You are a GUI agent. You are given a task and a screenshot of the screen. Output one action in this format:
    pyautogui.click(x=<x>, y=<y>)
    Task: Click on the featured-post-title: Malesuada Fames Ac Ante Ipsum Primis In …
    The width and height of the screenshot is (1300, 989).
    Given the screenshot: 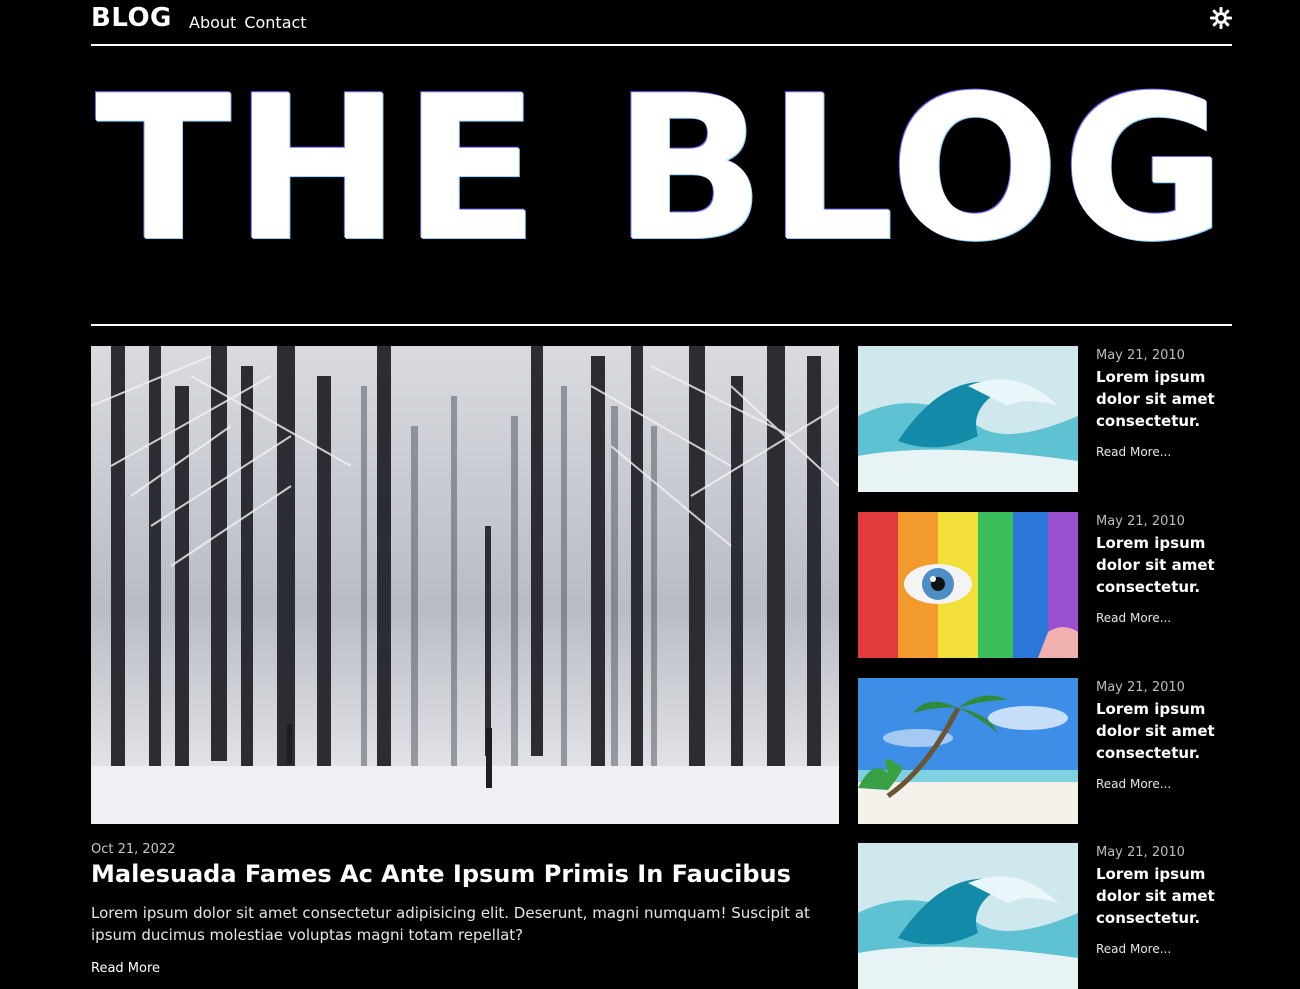 What is the action you would take?
    pyautogui.click(x=441, y=874)
    